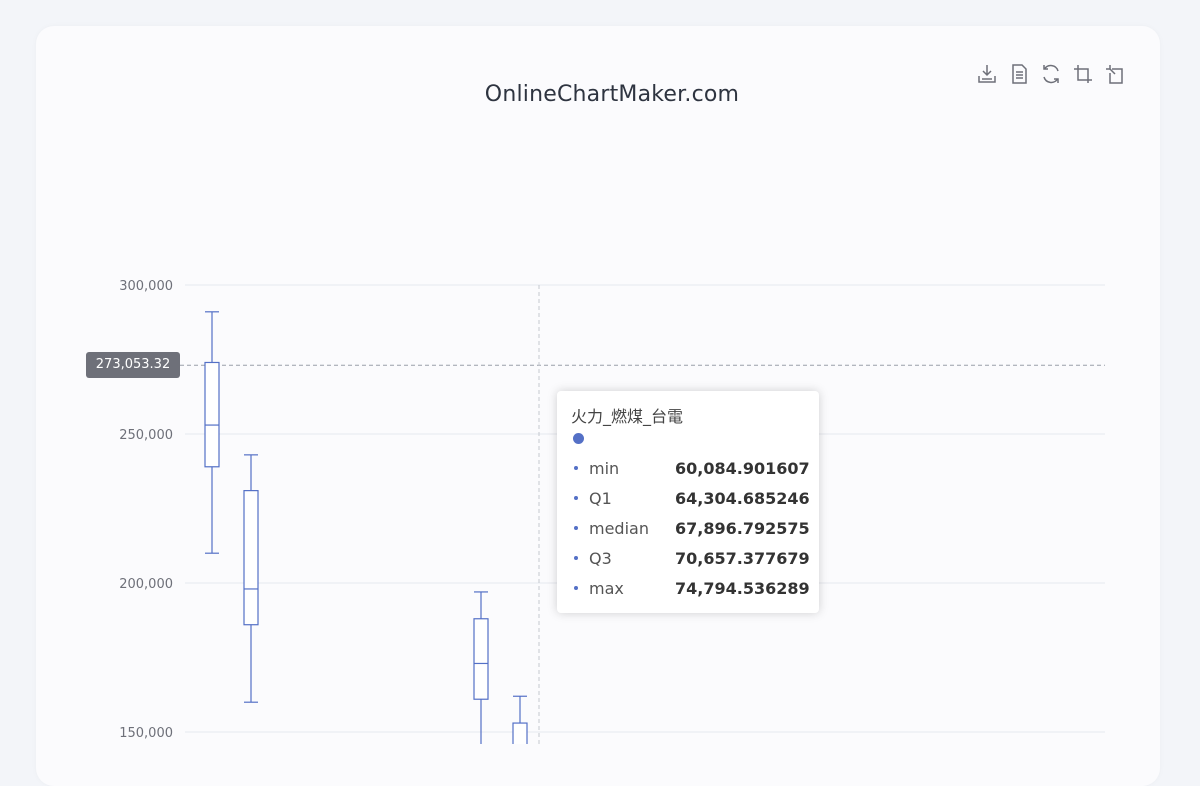 The image size is (1200, 786). Describe the element at coordinates (146, 435) in the screenshot. I see `y-tick-label: 250,000` at that location.